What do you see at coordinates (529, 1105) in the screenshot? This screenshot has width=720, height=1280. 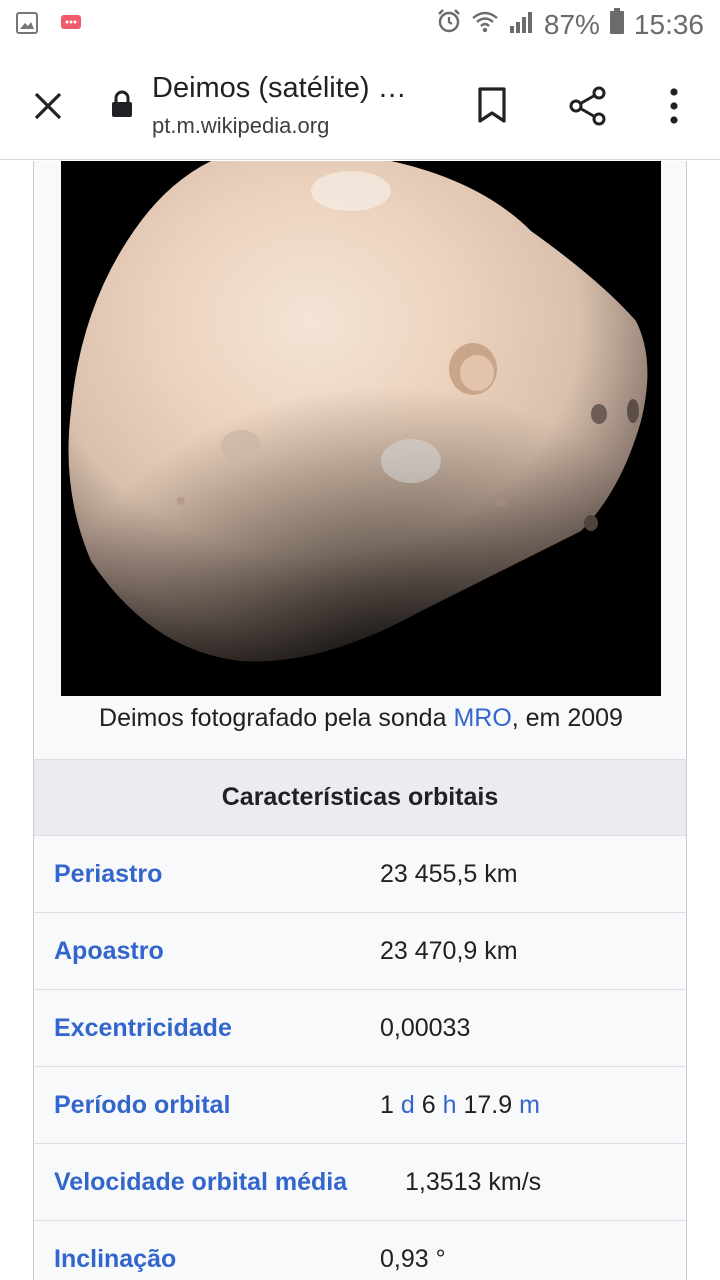 I see `minute-unit-link: m` at bounding box center [529, 1105].